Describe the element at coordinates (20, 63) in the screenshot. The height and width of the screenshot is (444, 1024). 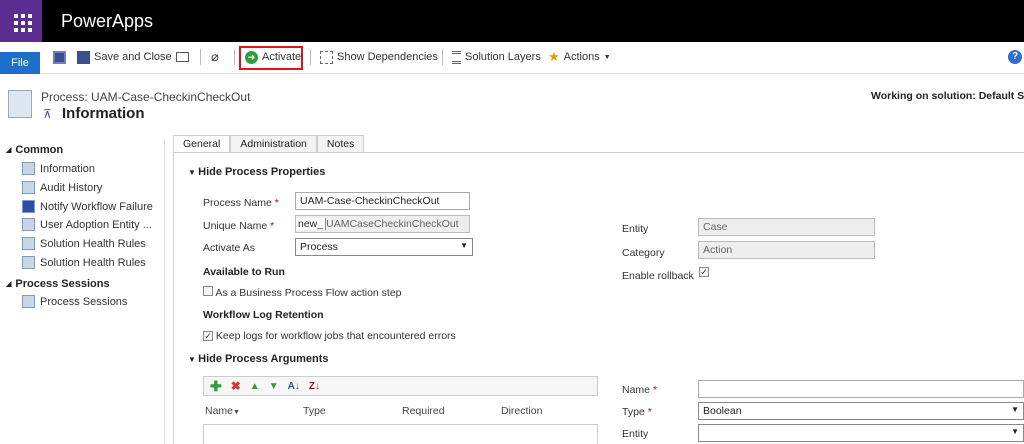
I see `file-button: File` at that location.